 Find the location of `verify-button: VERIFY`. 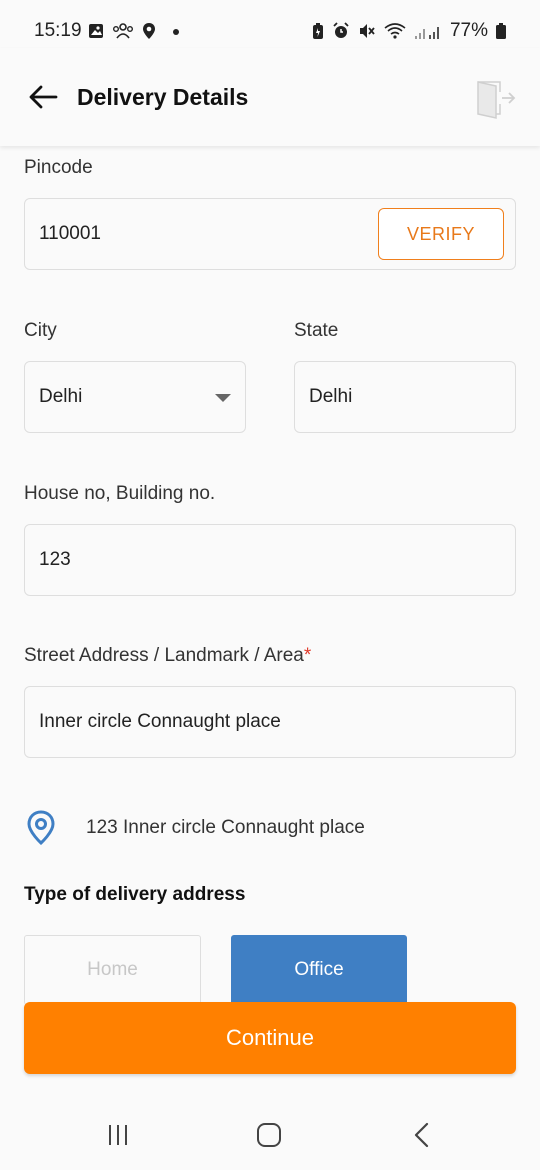

verify-button: VERIFY is located at coordinates (441, 234).